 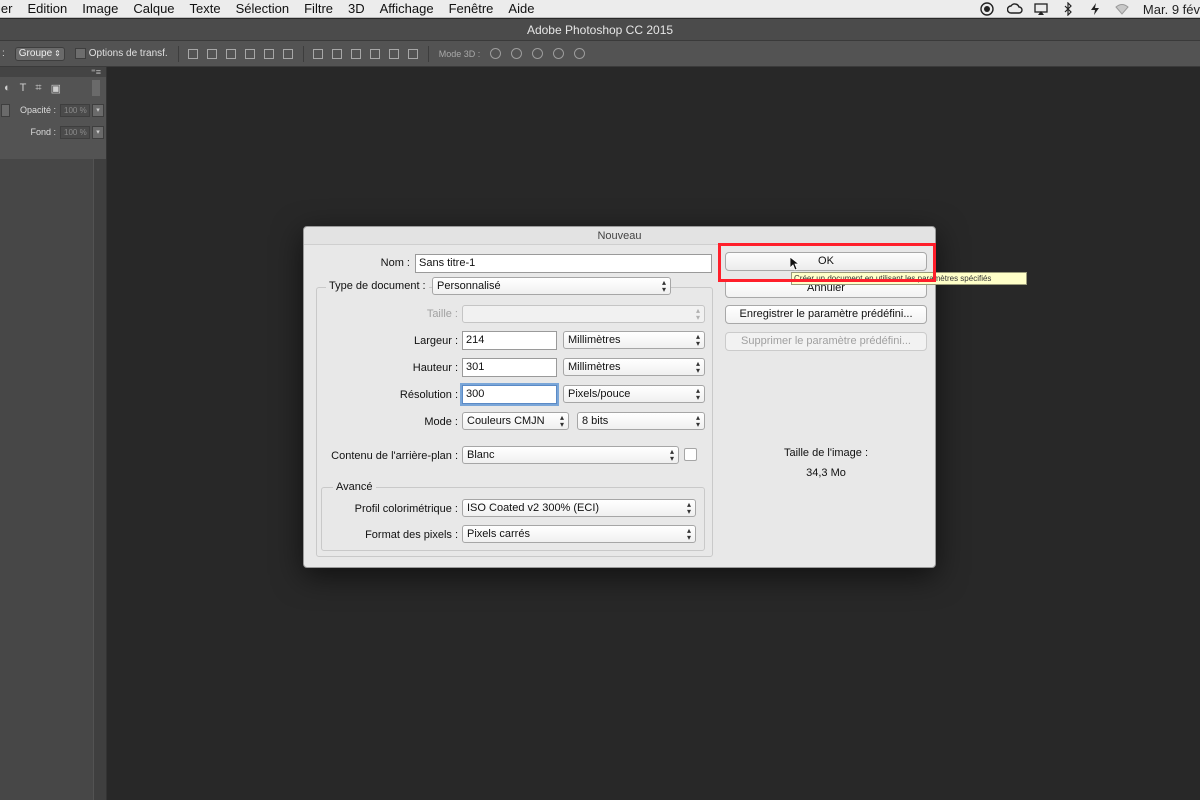 What do you see at coordinates (1041, 9) in the screenshot?
I see `airplay-icon` at bounding box center [1041, 9].